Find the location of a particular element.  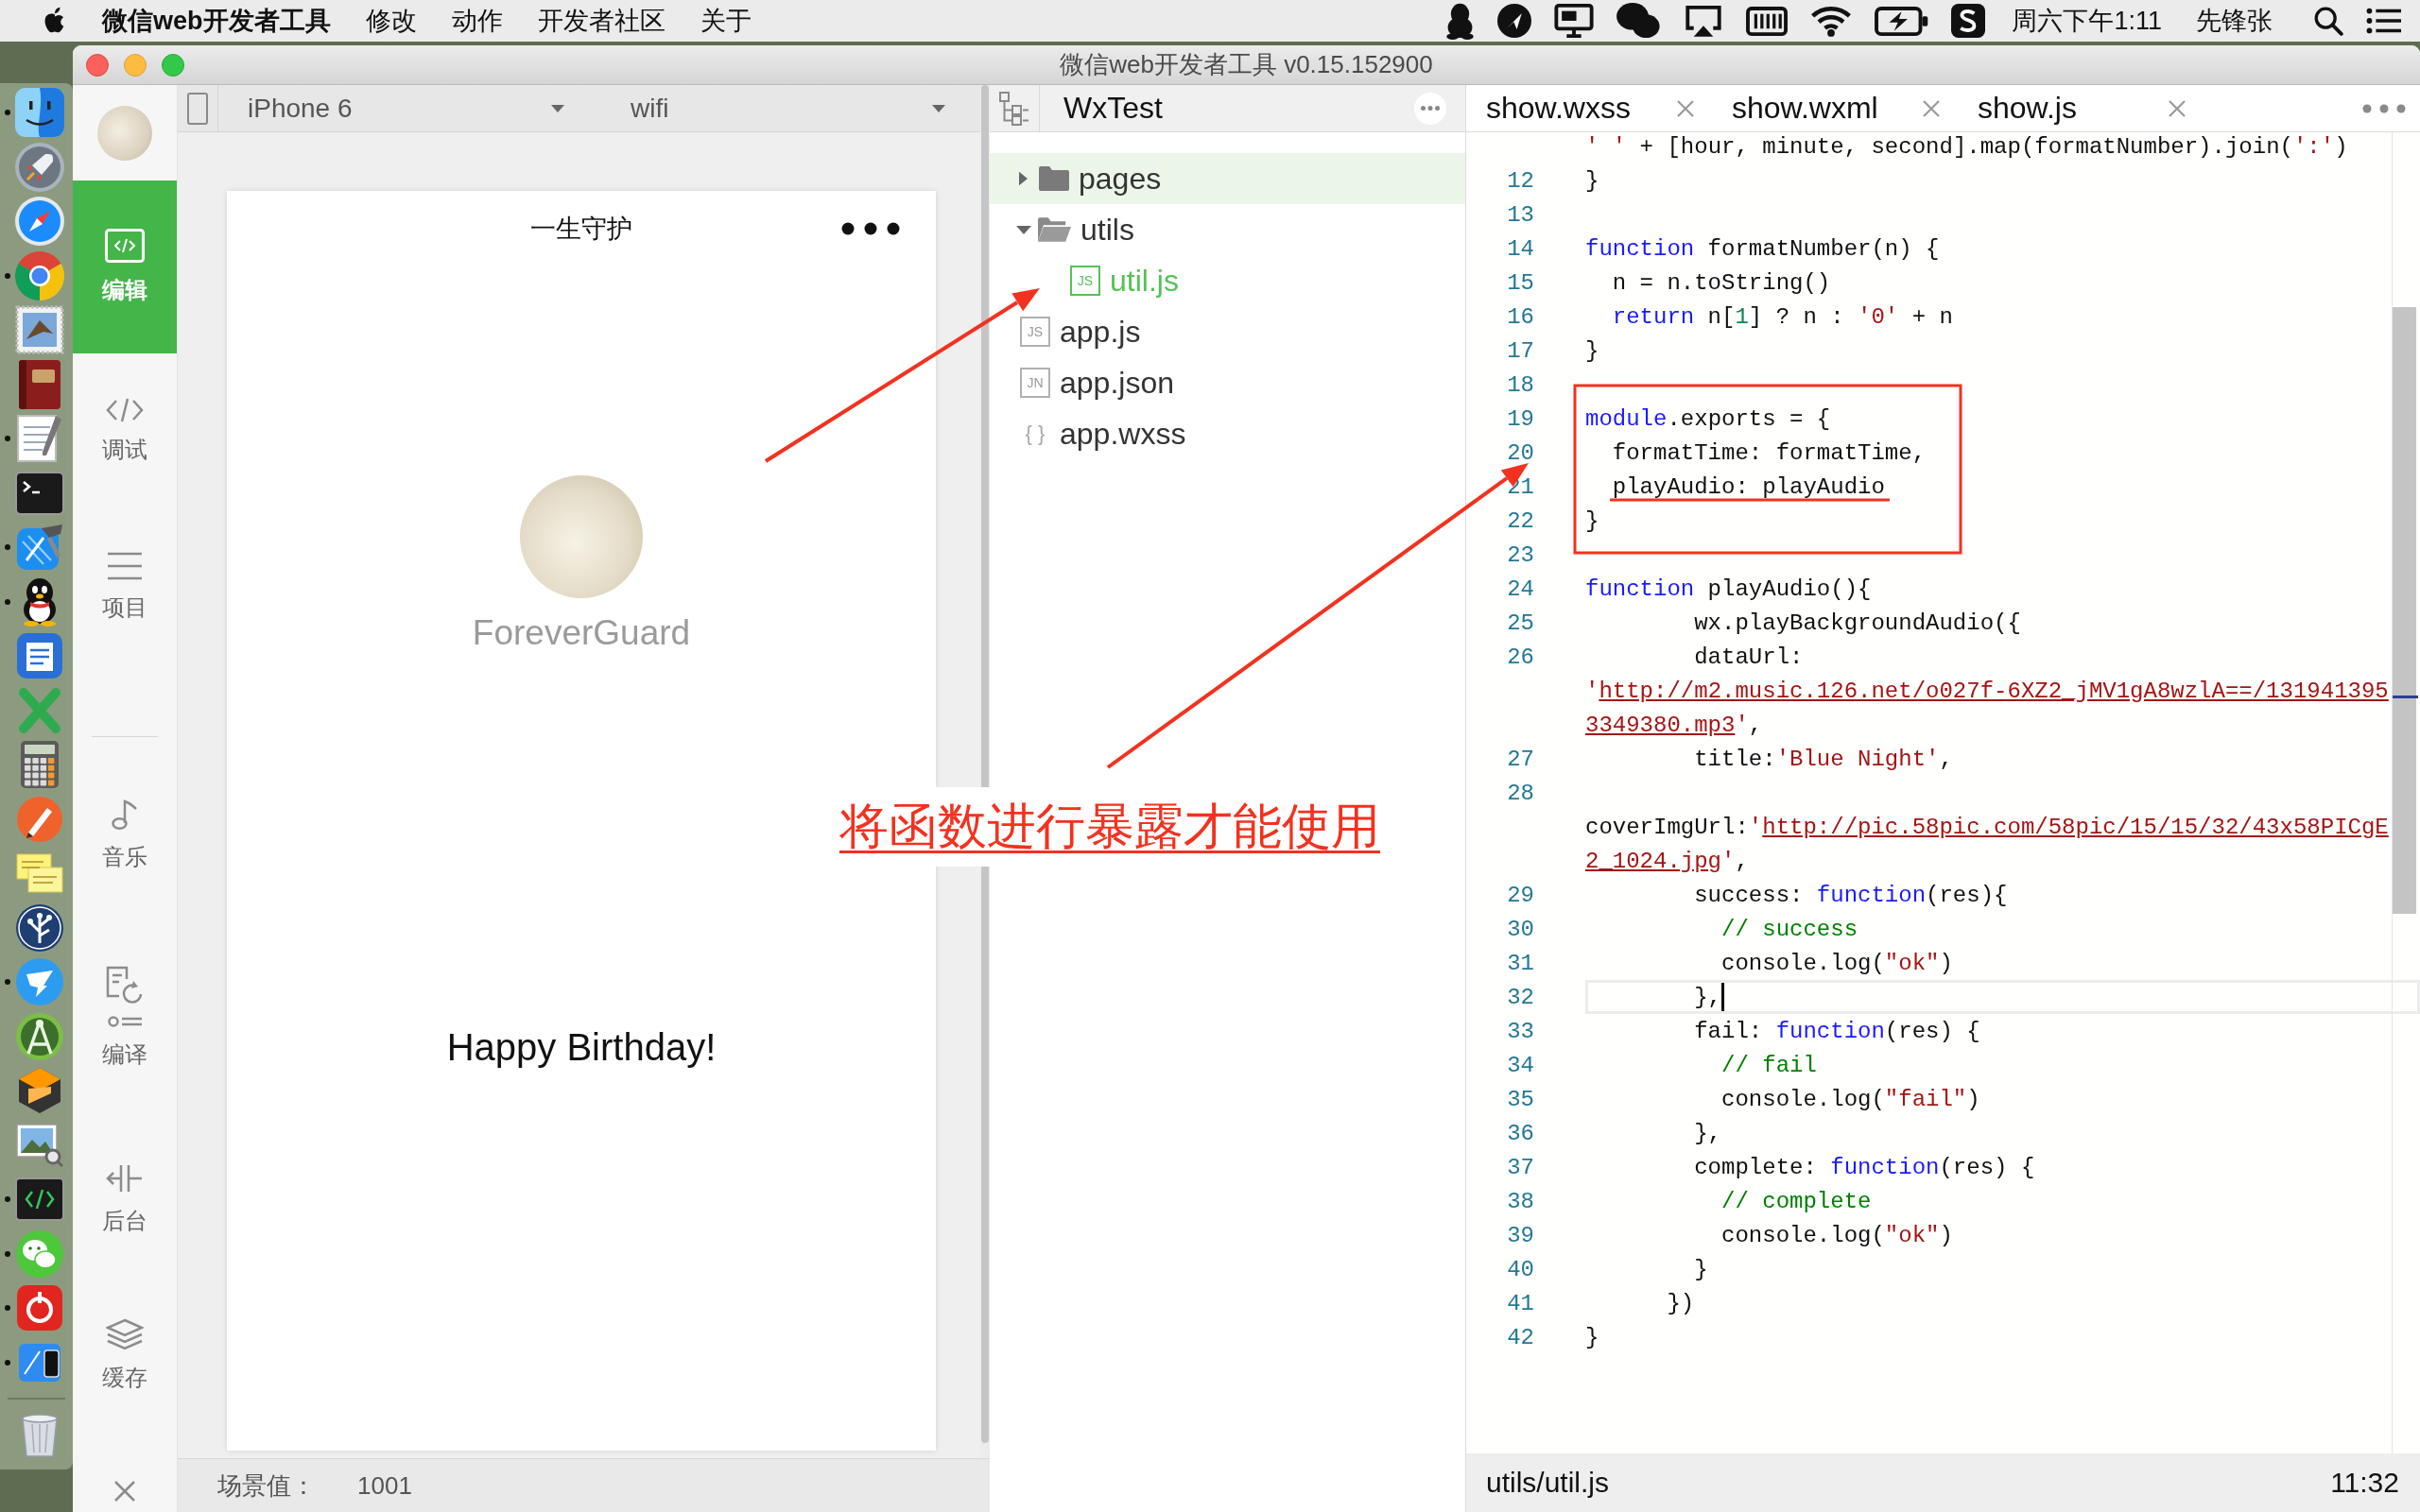

clock-text: 周六下午1:11 is located at coordinates (2087, 21).